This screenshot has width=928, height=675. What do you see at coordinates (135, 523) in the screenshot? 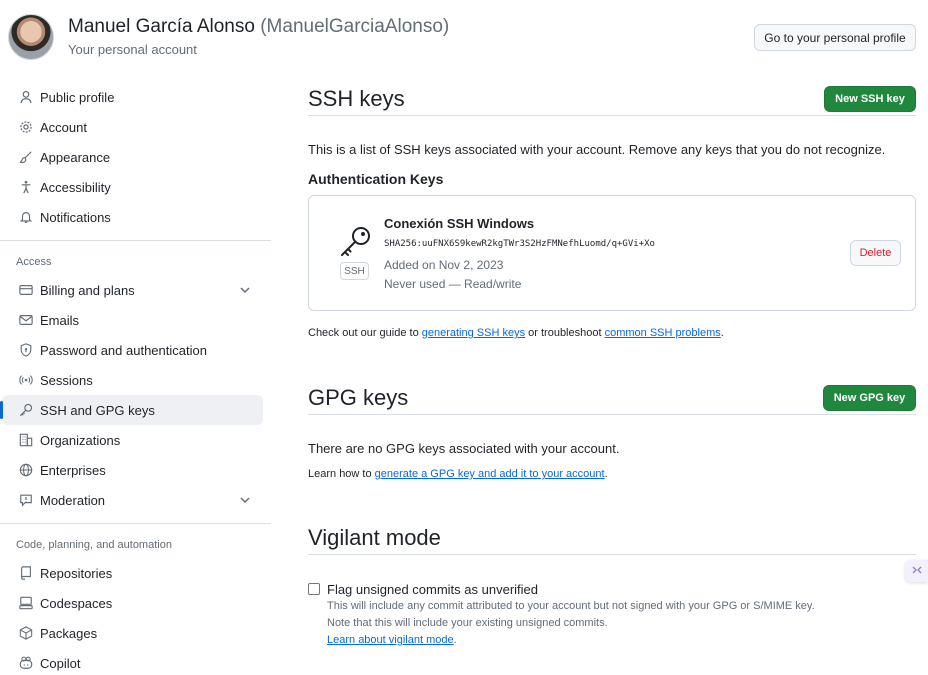
I see `sidebar-divider` at bounding box center [135, 523].